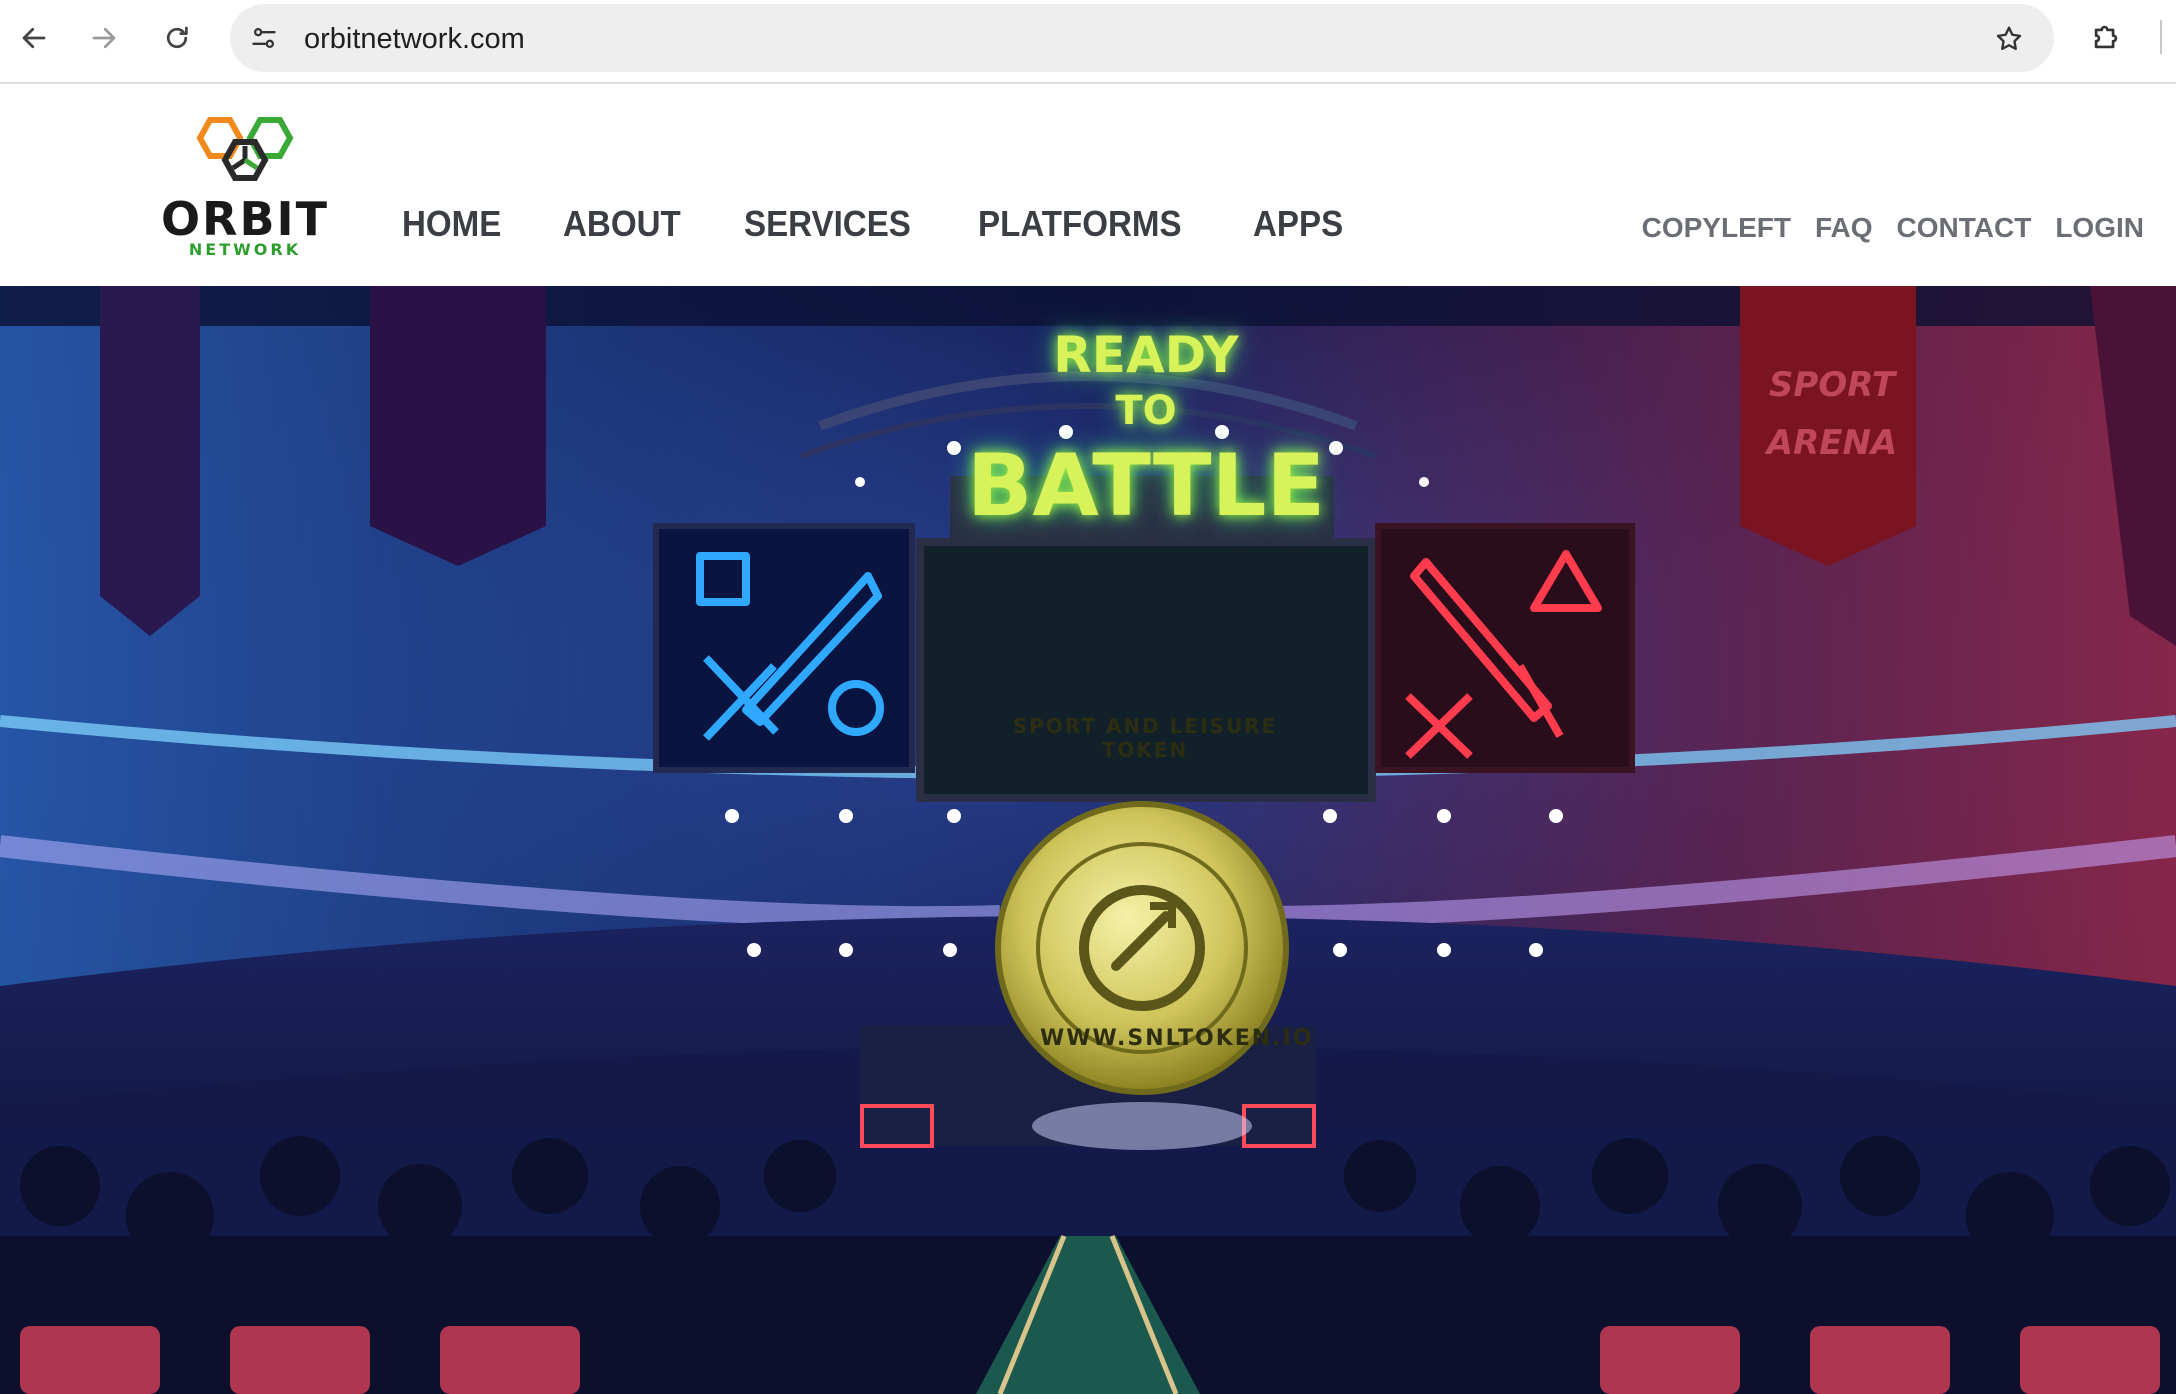 The height and width of the screenshot is (1394, 2176). What do you see at coordinates (622, 224) in the screenshot?
I see `nav-about: ABOUT` at bounding box center [622, 224].